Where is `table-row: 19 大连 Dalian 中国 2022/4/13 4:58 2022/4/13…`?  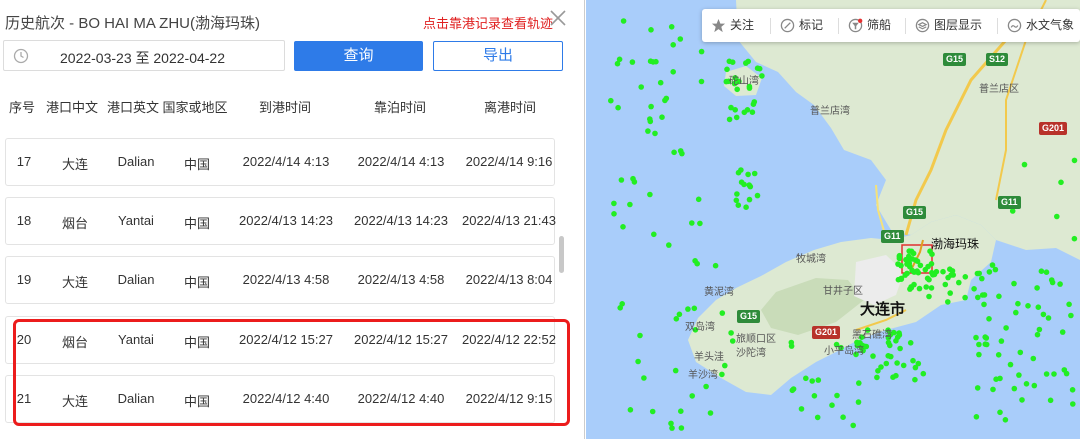
table-row: 19 大连 Dalian 中国 2022/4/13 4:58 2022/4/13… is located at coordinates (280, 280).